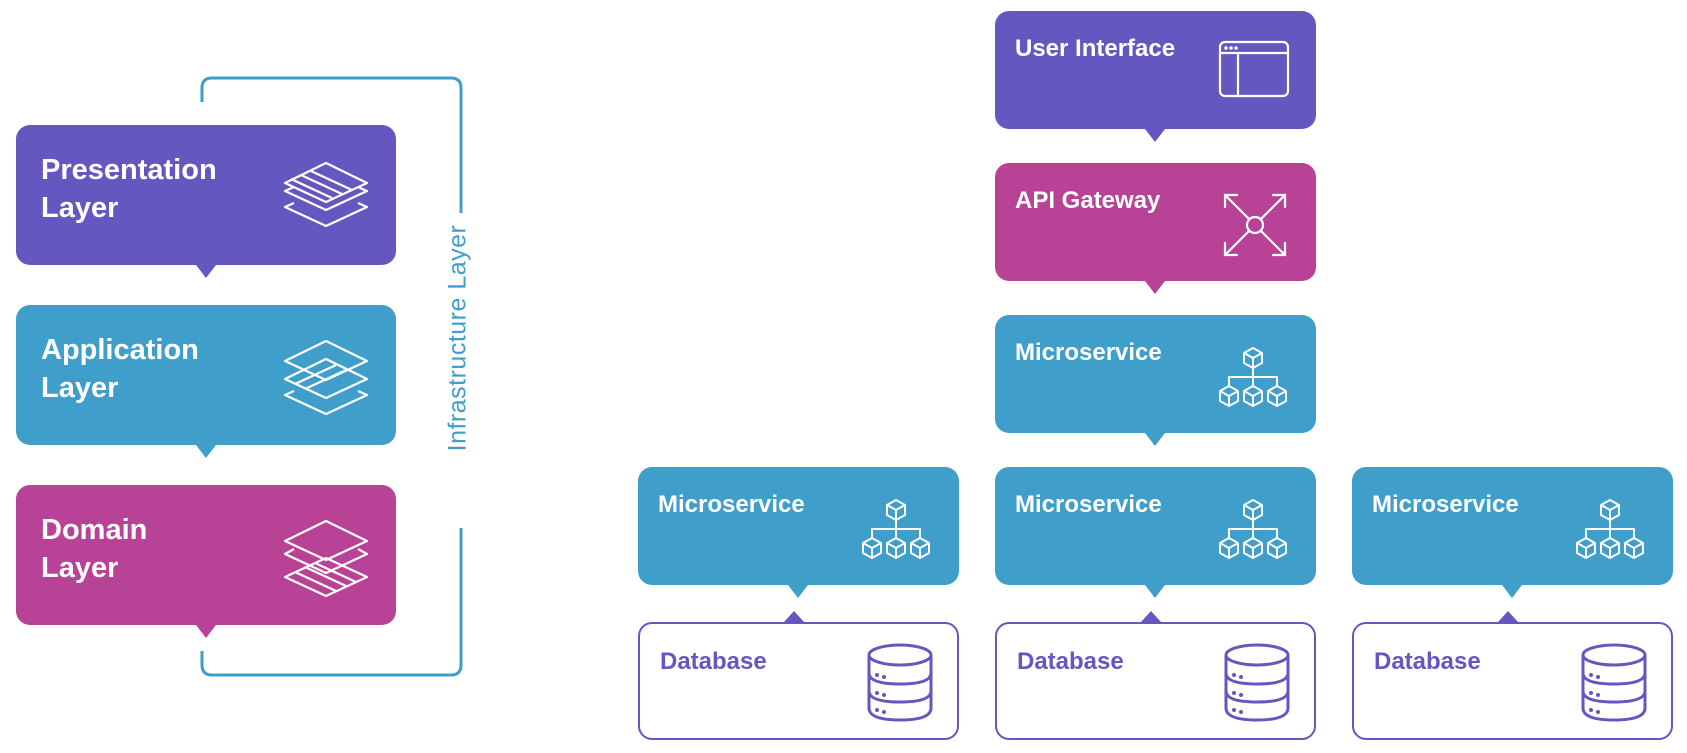 This screenshot has width=1687, height=753. What do you see at coordinates (94, 530) in the screenshot?
I see `label-line: Domain` at bounding box center [94, 530].